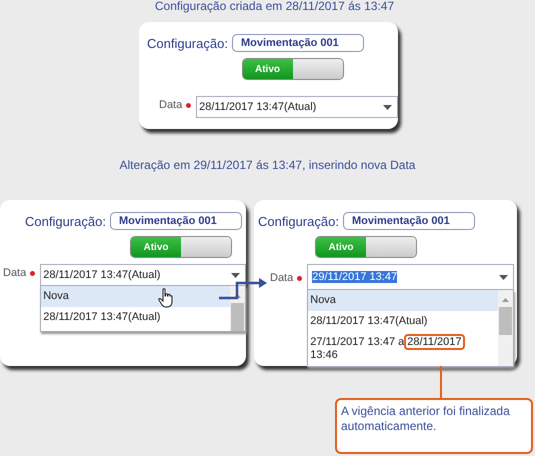  Describe the element at coordinates (275, 7) in the screenshot. I see `section-heading: Configuração criada em 28/11/2017 ás 13:47` at that location.